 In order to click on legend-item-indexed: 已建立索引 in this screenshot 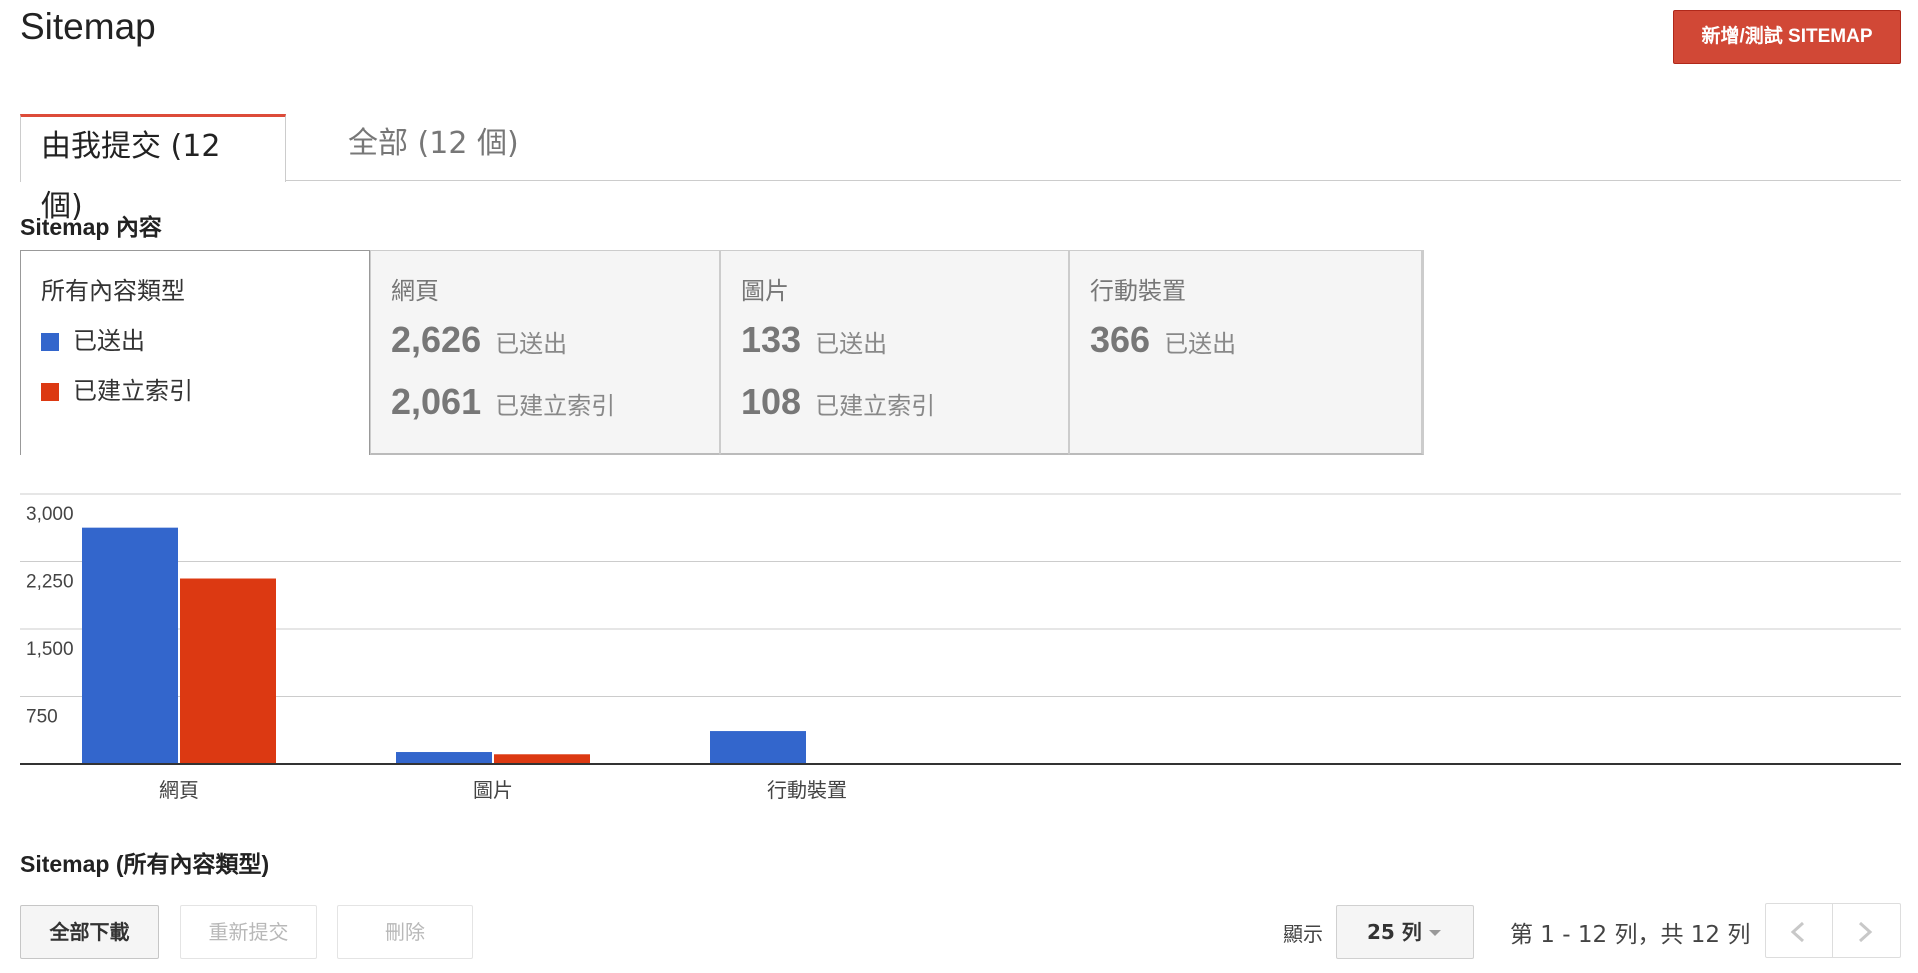, I will do `click(117, 388)`.